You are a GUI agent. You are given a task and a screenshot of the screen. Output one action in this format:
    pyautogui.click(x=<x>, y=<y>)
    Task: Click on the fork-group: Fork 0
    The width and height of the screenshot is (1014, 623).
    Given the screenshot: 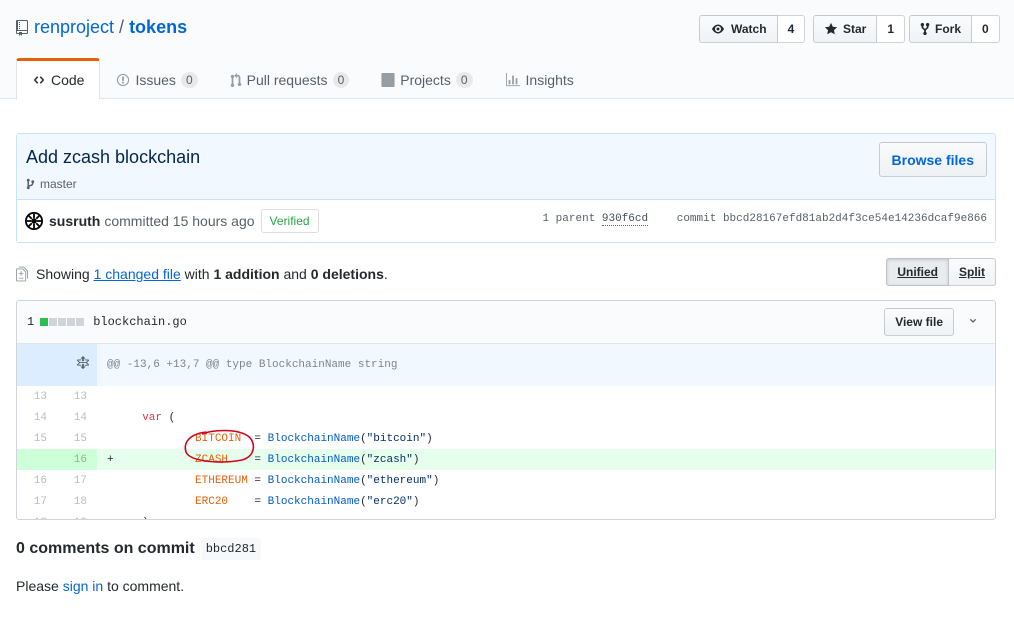 What is the action you would take?
    pyautogui.click(x=954, y=29)
    